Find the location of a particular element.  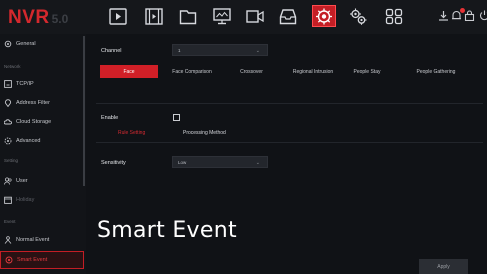

channel-label: Channel is located at coordinates (111, 51).